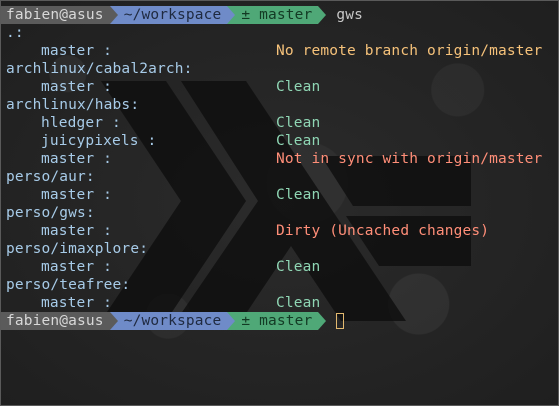 Image resolution: width=559 pixels, height=406 pixels. What do you see at coordinates (15, 33) in the screenshot?
I see `group-header: .:` at bounding box center [15, 33].